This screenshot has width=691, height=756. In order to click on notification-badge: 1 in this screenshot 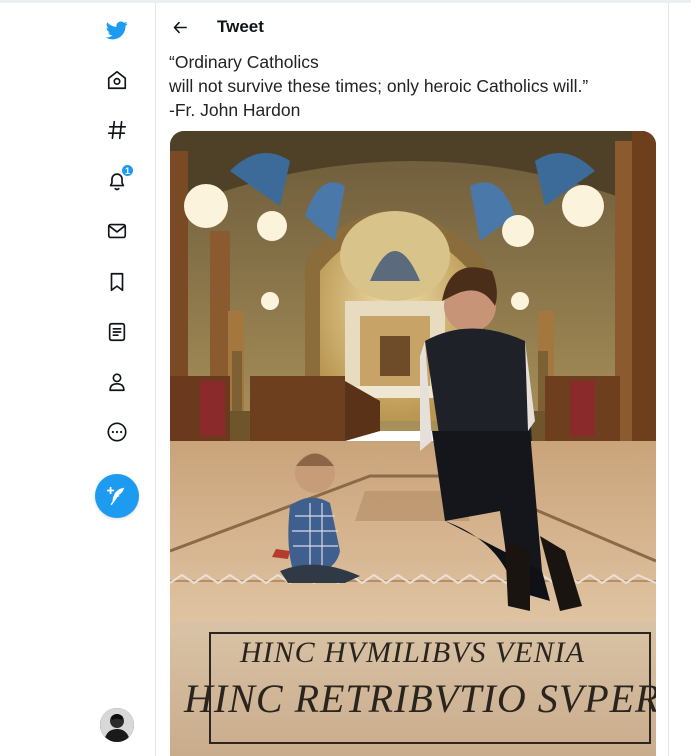, I will do `click(127, 170)`.